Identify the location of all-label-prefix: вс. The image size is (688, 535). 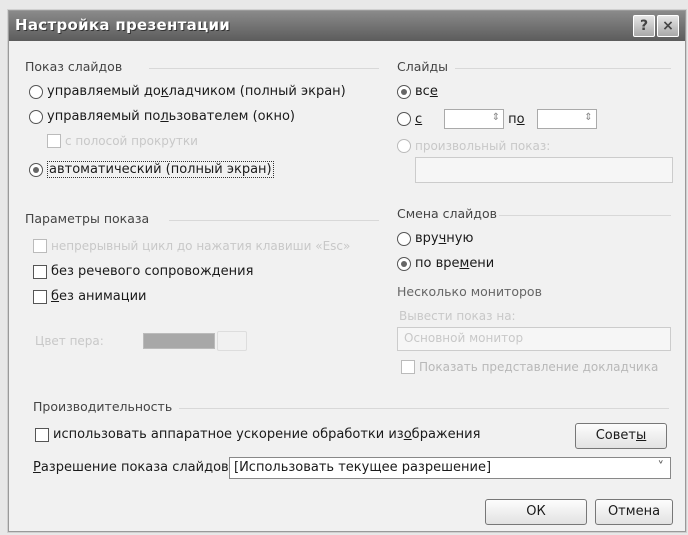
(422, 91).